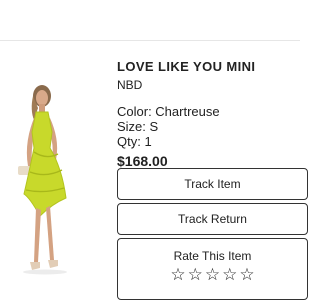 Image resolution: width=320 pixels, height=300 pixels. Describe the element at coordinates (168, 111) in the screenshot. I see `product-color: Color: Chartreuse` at that location.